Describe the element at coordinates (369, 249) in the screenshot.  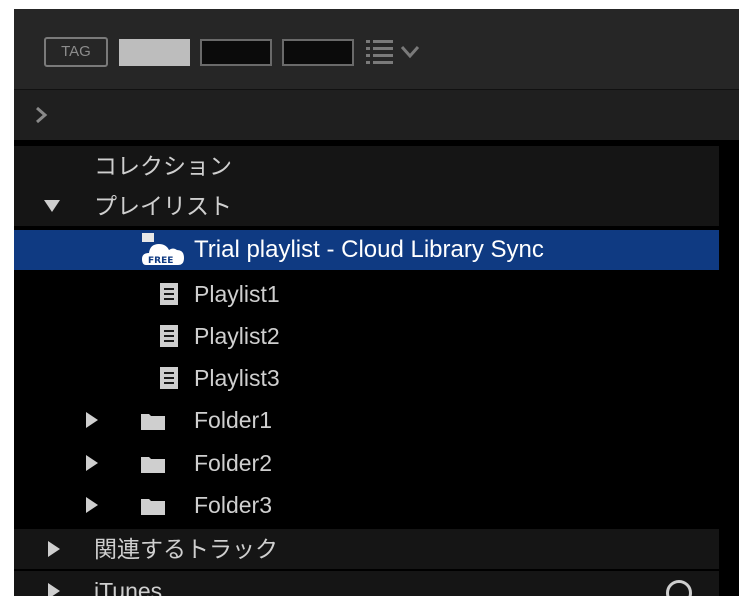
I see `tree-item-label: Trial playlist - Cloud Library Sync` at that location.